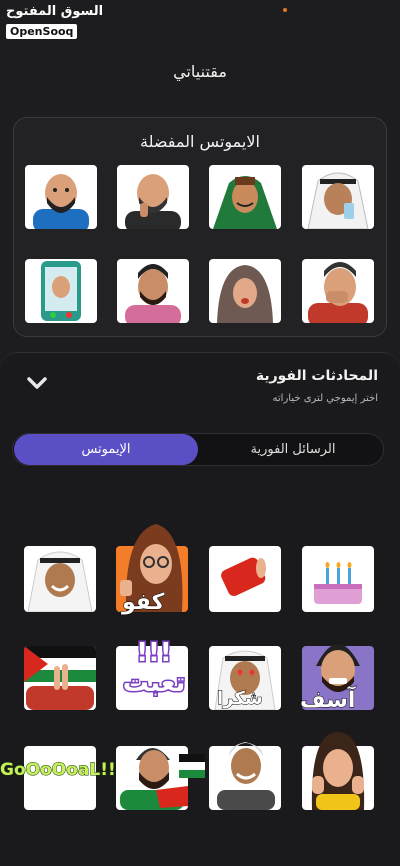 The image size is (400, 866). Describe the element at coordinates (327, 701) in the screenshot. I see `sticker-caption-sorry: آسف` at that location.